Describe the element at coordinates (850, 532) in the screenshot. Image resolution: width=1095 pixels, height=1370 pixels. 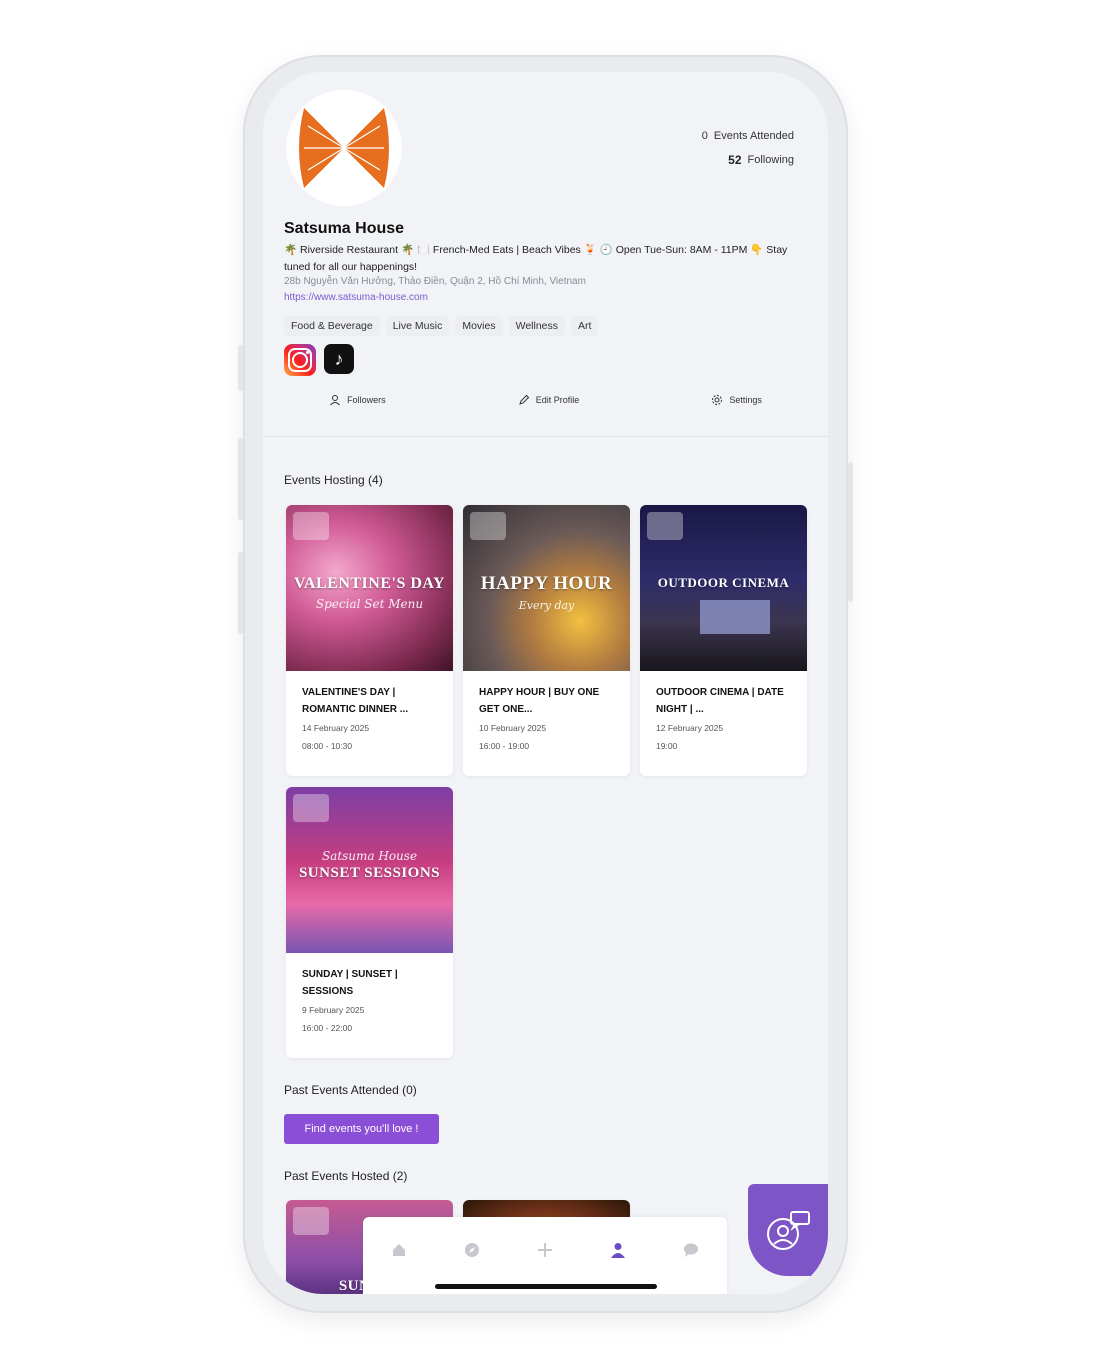
I see `phone-power-button` at that location.